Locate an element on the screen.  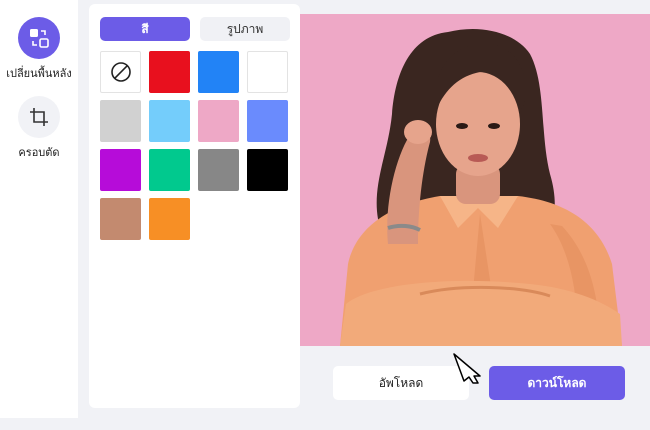
swatch-pink is located at coordinates (218, 121).